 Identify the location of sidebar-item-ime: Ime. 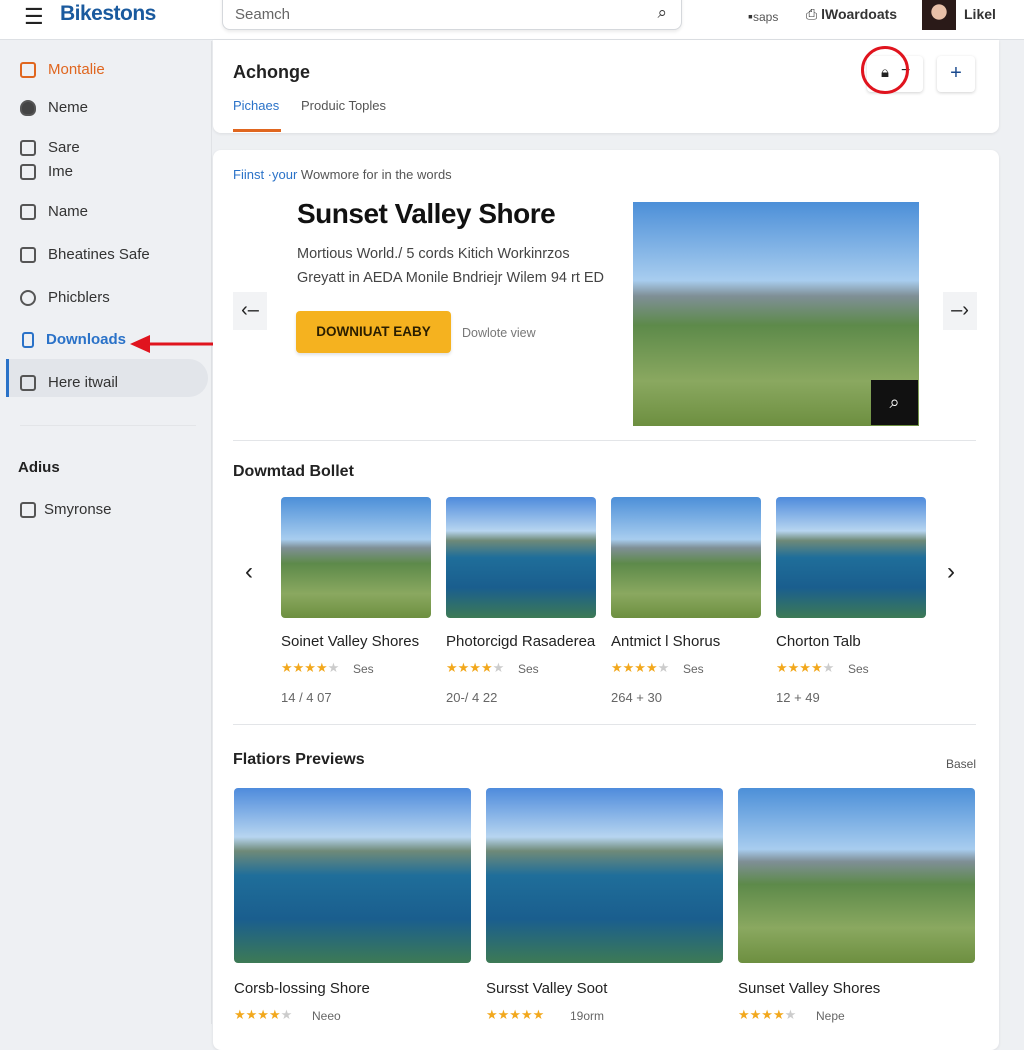
(46, 171).